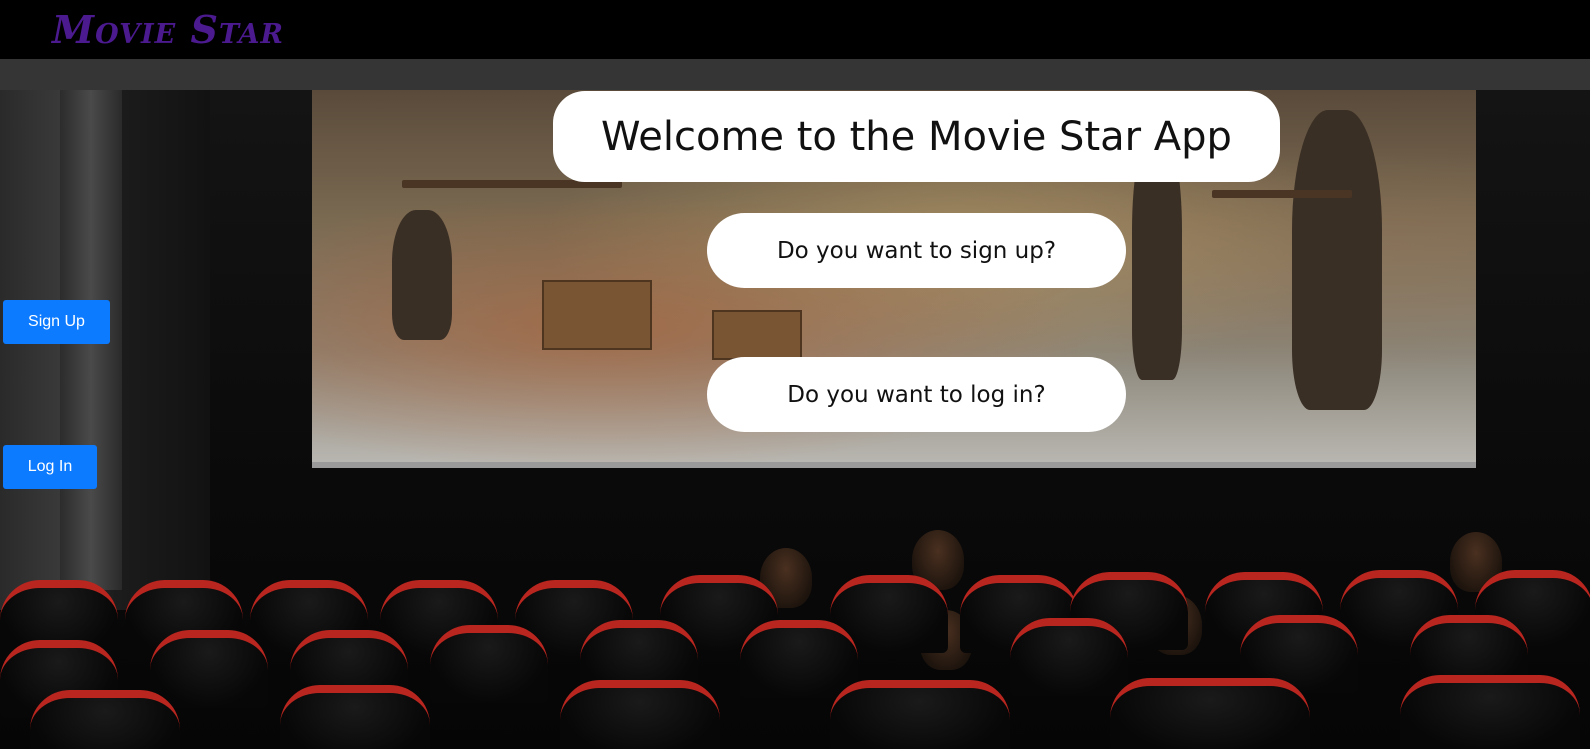  Describe the element at coordinates (50, 467) in the screenshot. I see `log-in-button: Log In` at that location.